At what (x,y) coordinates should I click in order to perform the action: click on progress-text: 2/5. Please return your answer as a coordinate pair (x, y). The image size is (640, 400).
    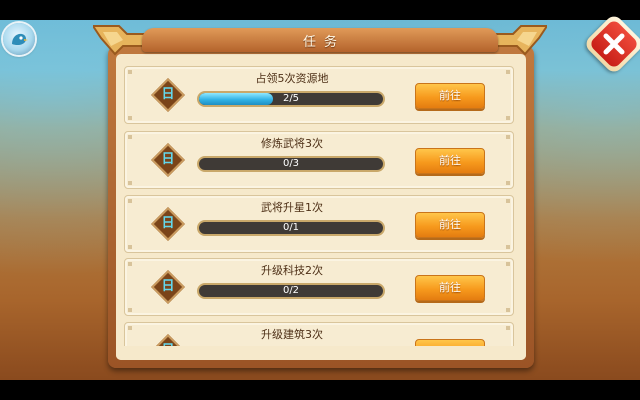
    Looking at the image, I should click on (291, 98).